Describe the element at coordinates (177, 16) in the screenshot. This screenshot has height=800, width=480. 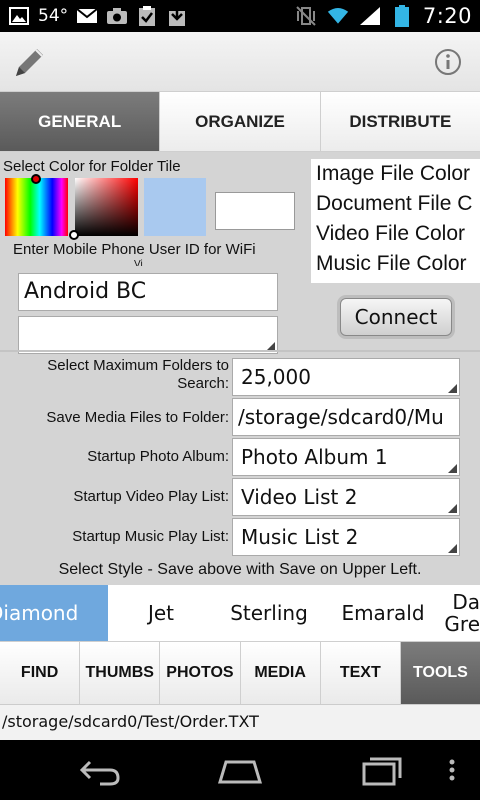
I see `download-bag-icon` at that location.